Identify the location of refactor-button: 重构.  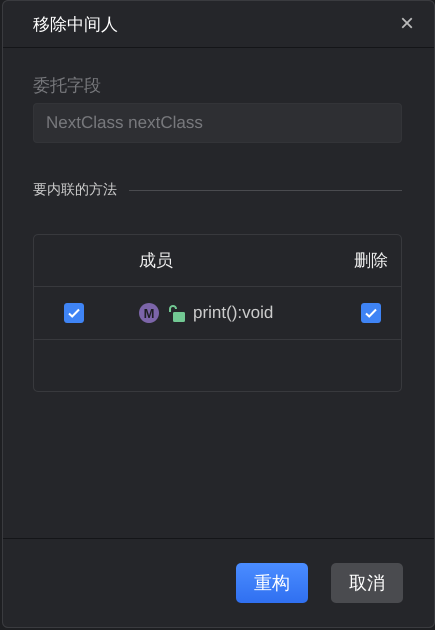
(272, 583).